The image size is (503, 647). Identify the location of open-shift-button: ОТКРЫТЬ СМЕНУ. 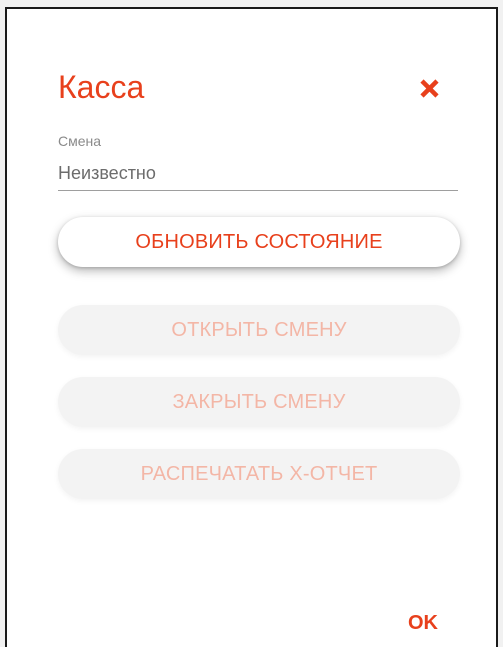
(259, 330).